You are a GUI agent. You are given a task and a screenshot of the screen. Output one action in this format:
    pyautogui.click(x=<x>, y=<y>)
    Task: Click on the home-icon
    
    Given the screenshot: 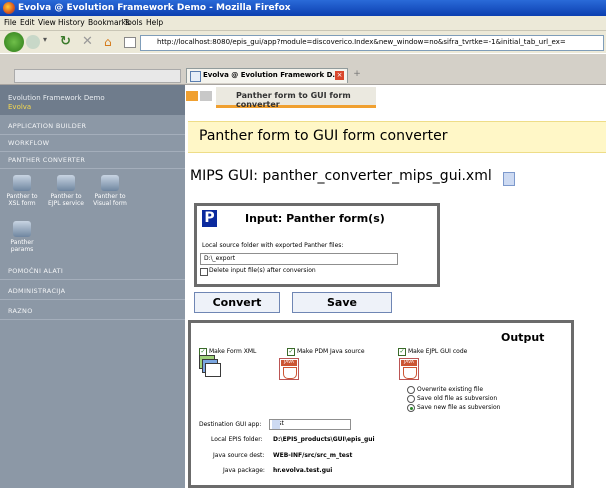 What is the action you would take?
    pyautogui.click(x=206, y=96)
    